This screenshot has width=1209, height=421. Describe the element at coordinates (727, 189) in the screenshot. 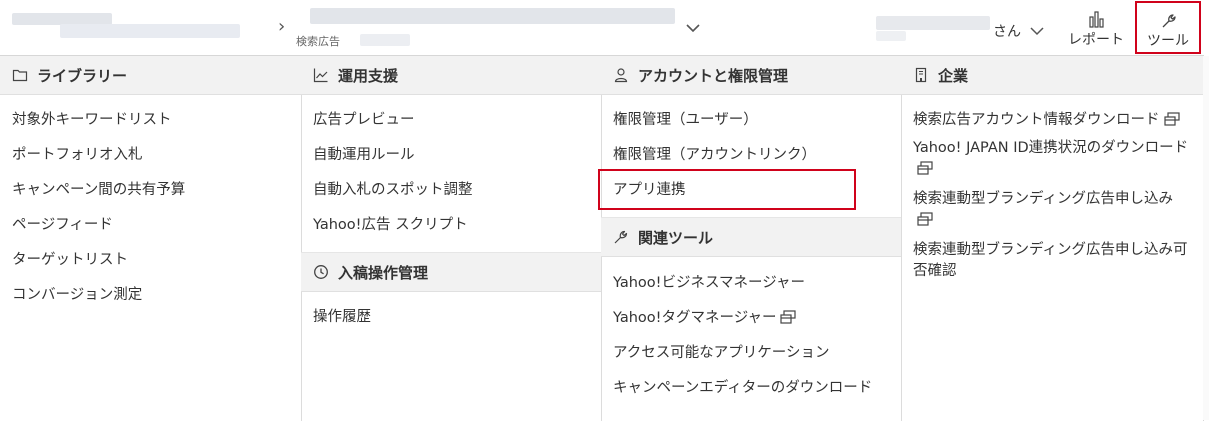

I see `app-integration-highlight` at that location.